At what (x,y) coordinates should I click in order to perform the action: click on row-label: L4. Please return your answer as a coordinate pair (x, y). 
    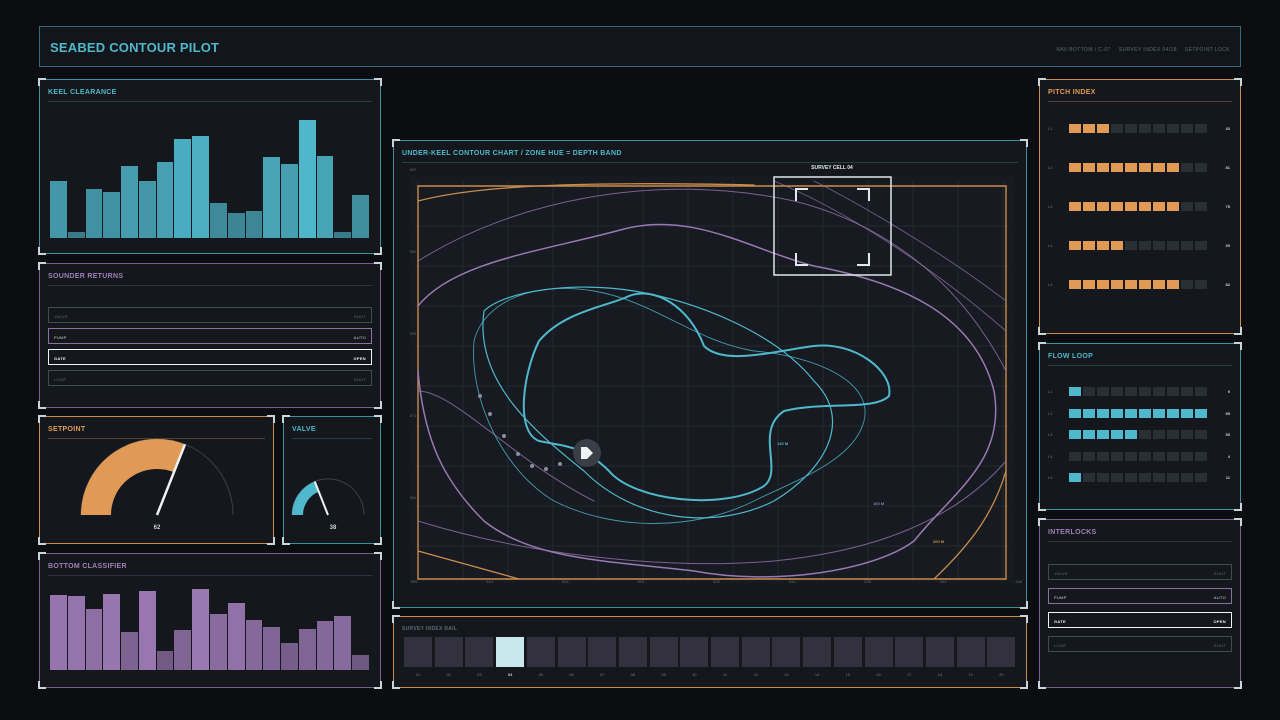
    Looking at the image, I should click on (1050, 245).